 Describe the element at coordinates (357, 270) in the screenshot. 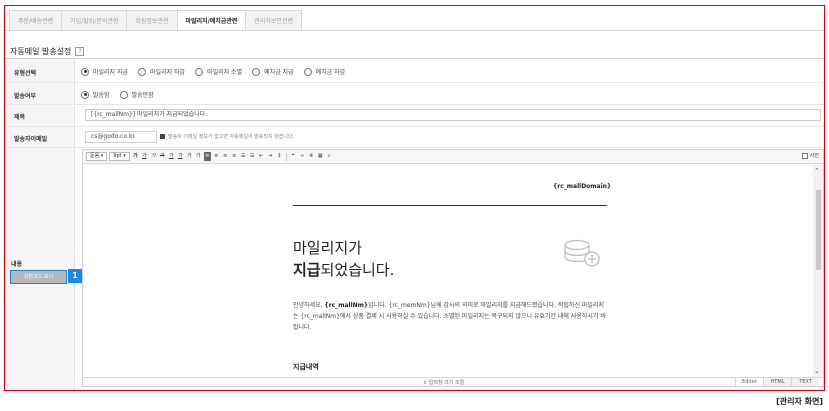

I see `headline-rest: 되었습니다.` at that location.